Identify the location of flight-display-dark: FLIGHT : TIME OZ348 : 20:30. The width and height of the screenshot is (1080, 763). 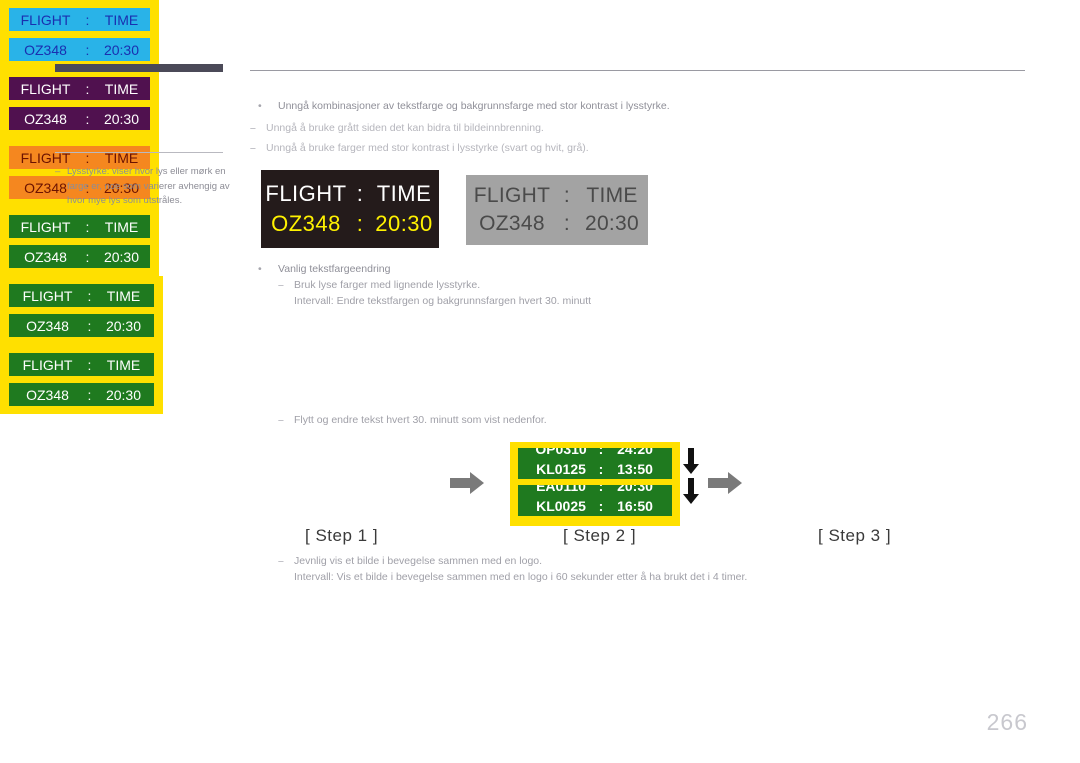
(350, 209).